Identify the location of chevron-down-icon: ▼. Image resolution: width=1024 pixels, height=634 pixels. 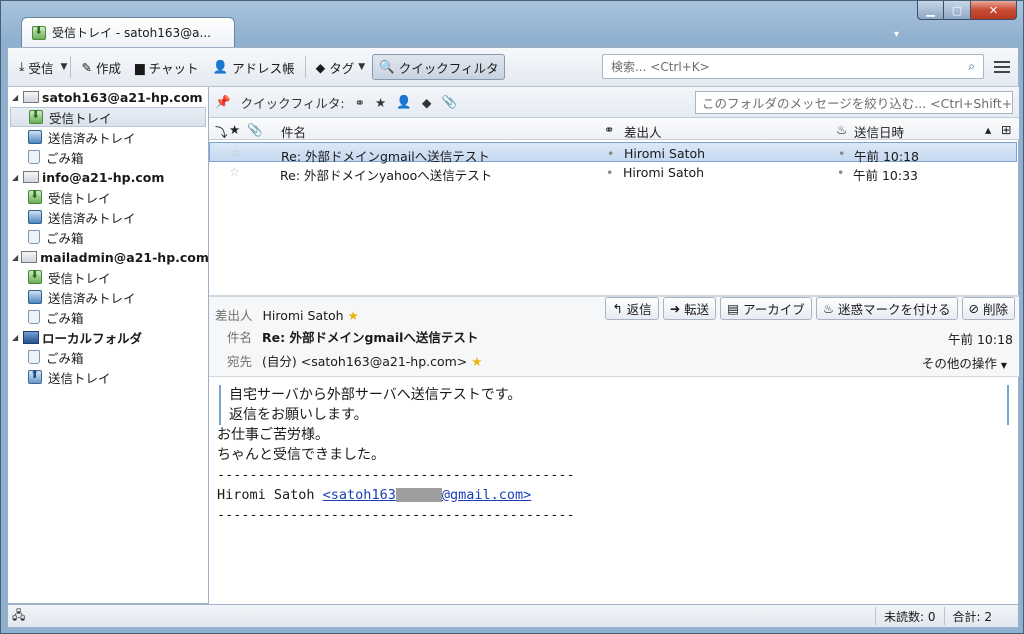
(362, 67).